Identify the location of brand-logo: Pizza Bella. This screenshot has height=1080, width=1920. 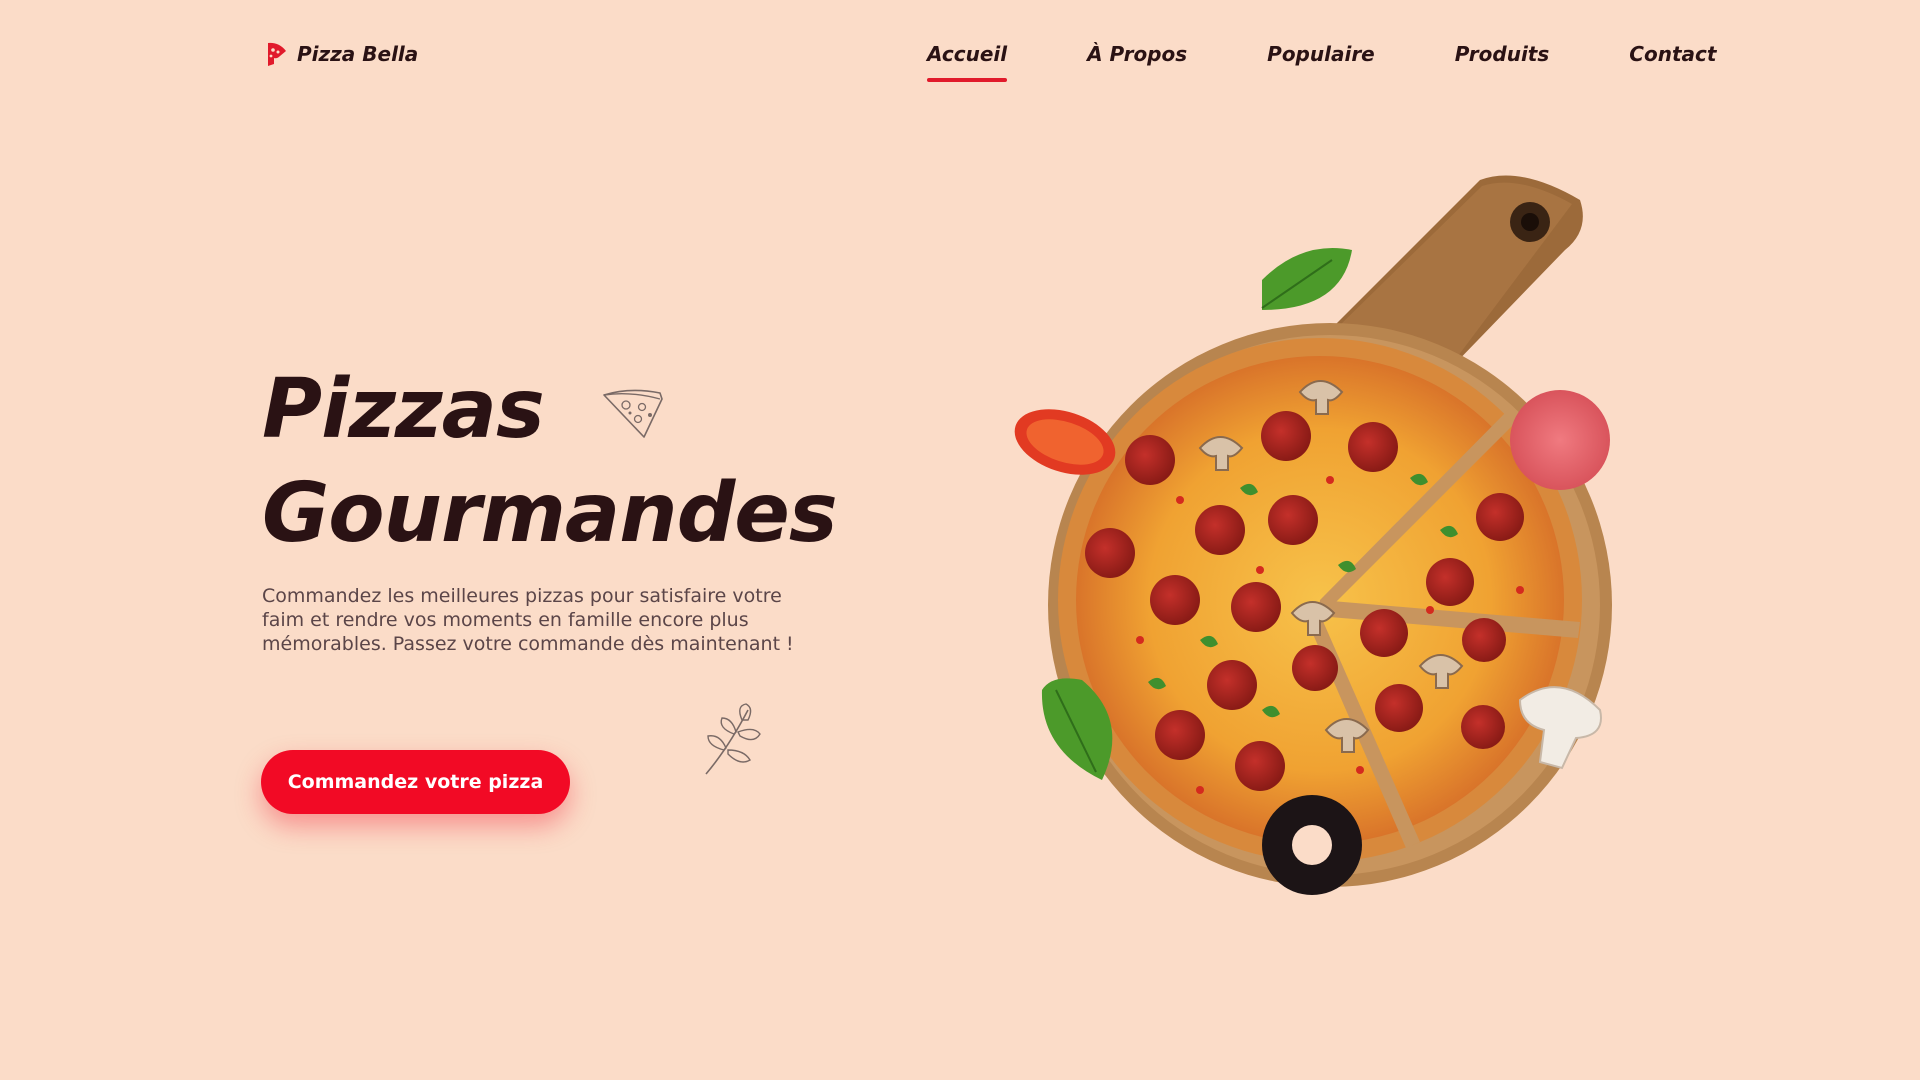
(341, 54).